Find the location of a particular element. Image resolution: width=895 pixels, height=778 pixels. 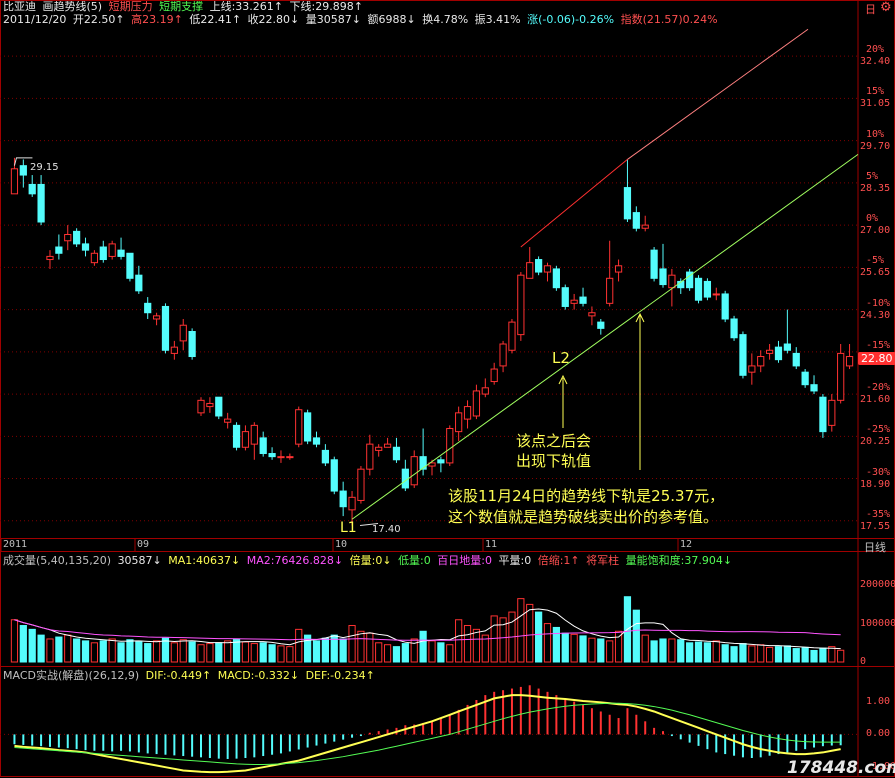

volume-title: 成交量(5,40,135,20) is located at coordinates (57, 560).